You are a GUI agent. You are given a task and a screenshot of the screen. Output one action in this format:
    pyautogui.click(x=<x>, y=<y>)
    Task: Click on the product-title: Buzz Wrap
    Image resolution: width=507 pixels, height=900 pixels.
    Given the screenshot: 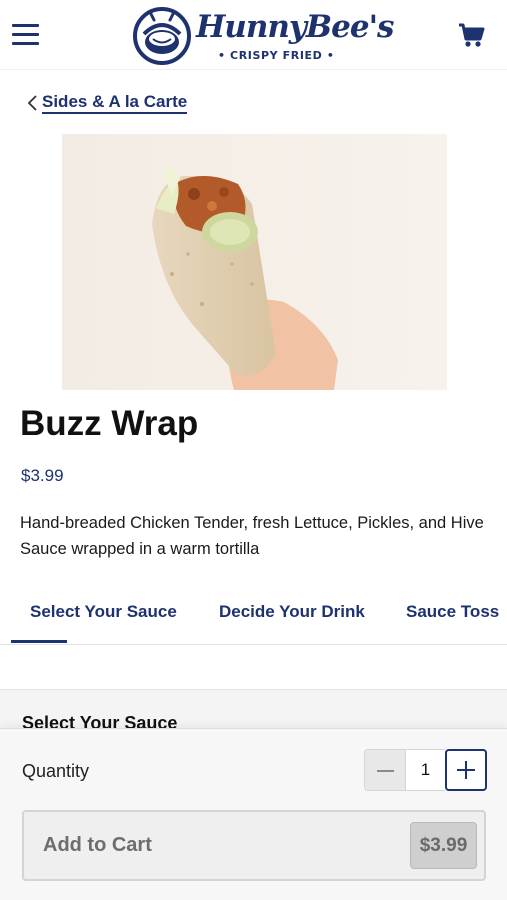 What is the action you would take?
    pyautogui.click(x=109, y=423)
    